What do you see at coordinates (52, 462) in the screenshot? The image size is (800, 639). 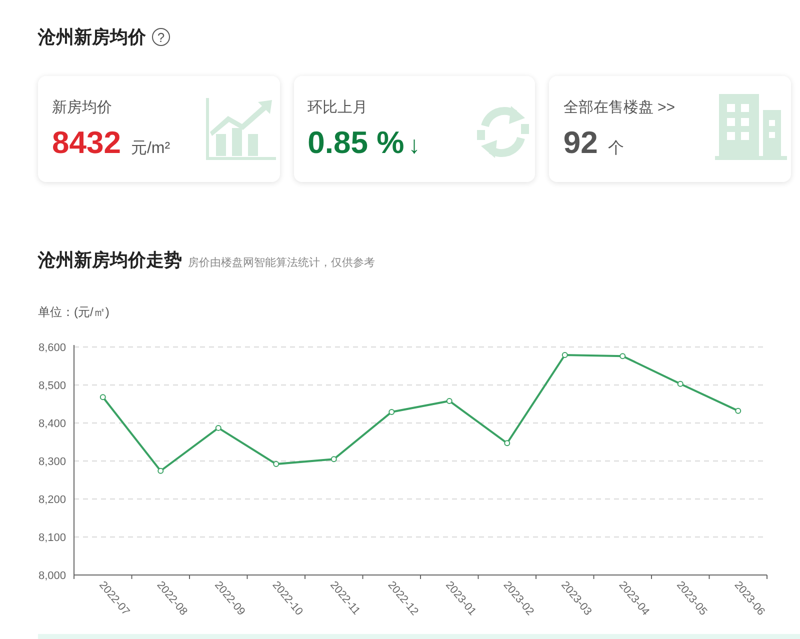 I see `y-tick-label: 8,300` at bounding box center [52, 462].